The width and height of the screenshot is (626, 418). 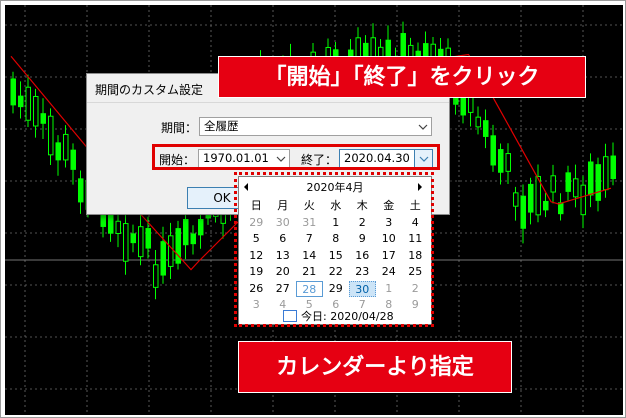 What do you see at coordinates (415, 205) in the screenshot?
I see `weekday-label: 土` at bounding box center [415, 205].